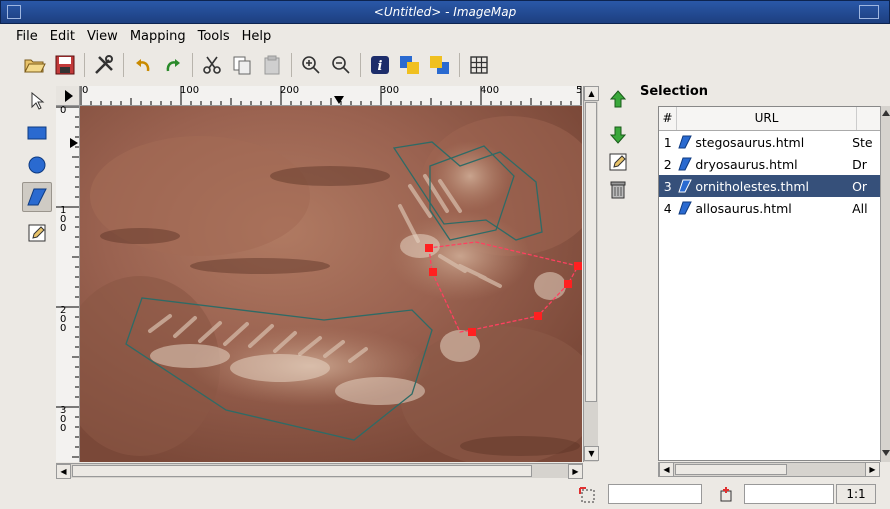 This screenshot has height=509, width=890. I want to click on ruler-label: 1 0 0, so click(63, 219).